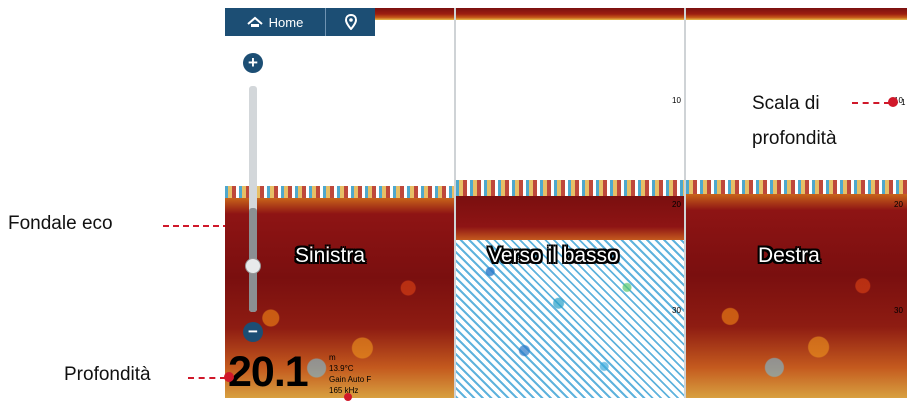 The image size is (907, 401). Describe the element at coordinates (794, 138) in the screenshot. I see `depth-scale-annotation-line2: profondità` at that location.